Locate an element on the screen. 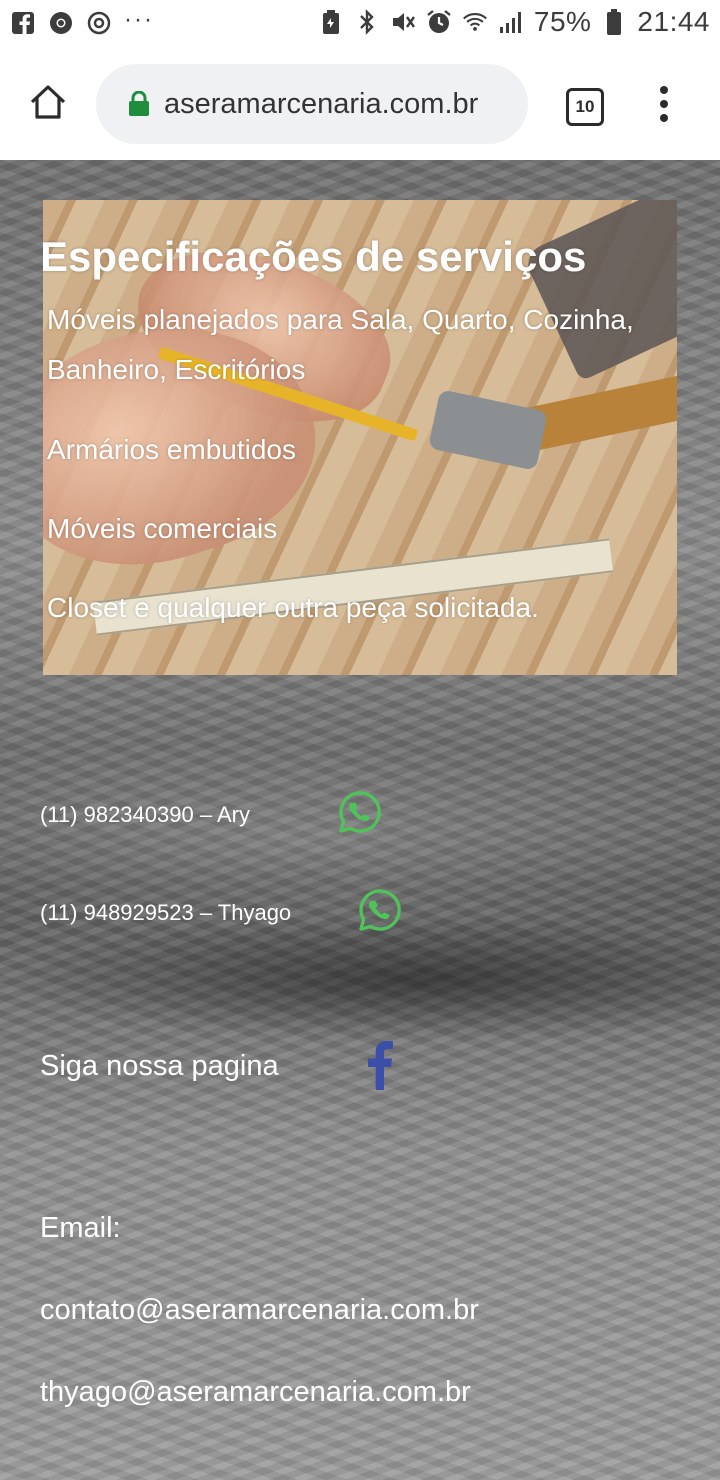  facebook-icon is located at coordinates (23, 23).